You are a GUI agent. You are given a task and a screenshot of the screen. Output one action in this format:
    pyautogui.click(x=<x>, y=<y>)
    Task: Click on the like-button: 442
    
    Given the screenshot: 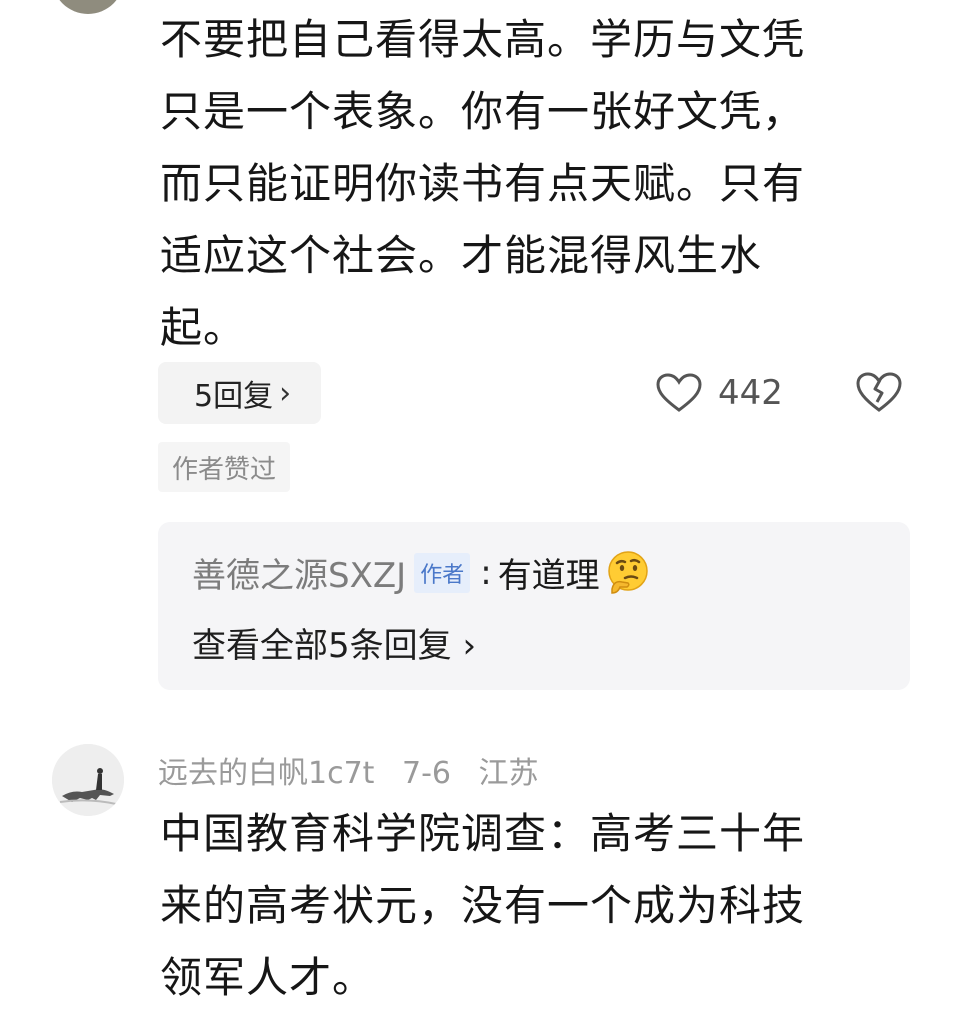 What is the action you would take?
    pyautogui.click(x=719, y=393)
    